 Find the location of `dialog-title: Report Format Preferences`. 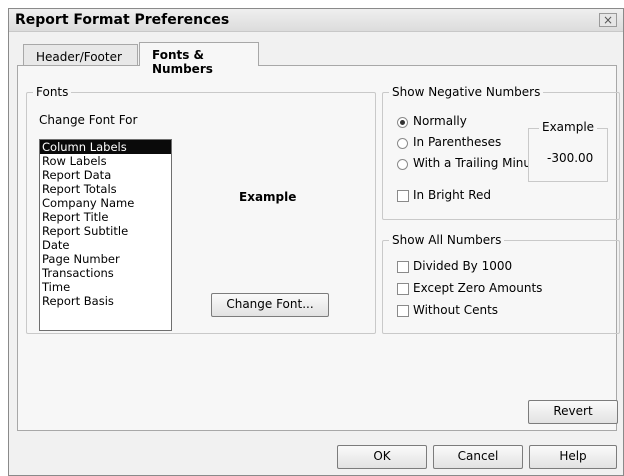

dialog-title: Report Format Preferences is located at coordinates (122, 20).